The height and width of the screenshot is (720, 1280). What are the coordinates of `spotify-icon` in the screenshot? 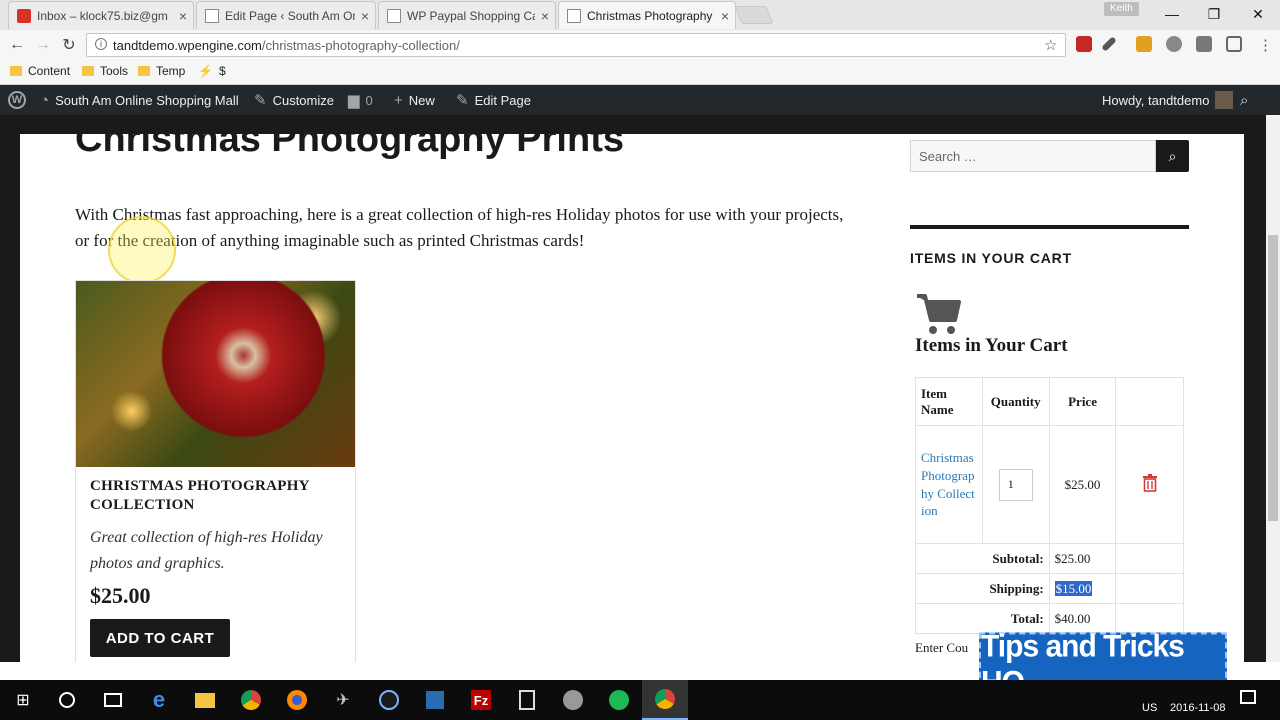 It's located at (619, 700).